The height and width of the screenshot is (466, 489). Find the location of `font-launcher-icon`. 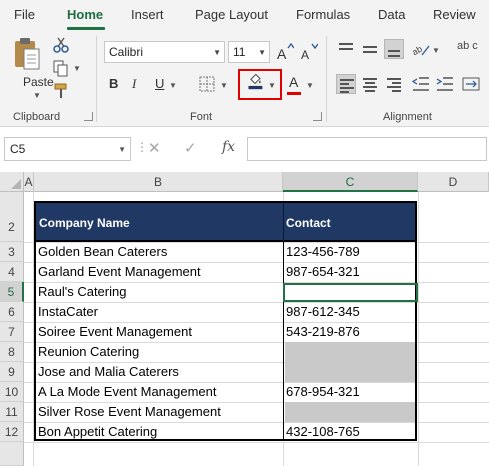

font-launcher-icon is located at coordinates (317, 116).